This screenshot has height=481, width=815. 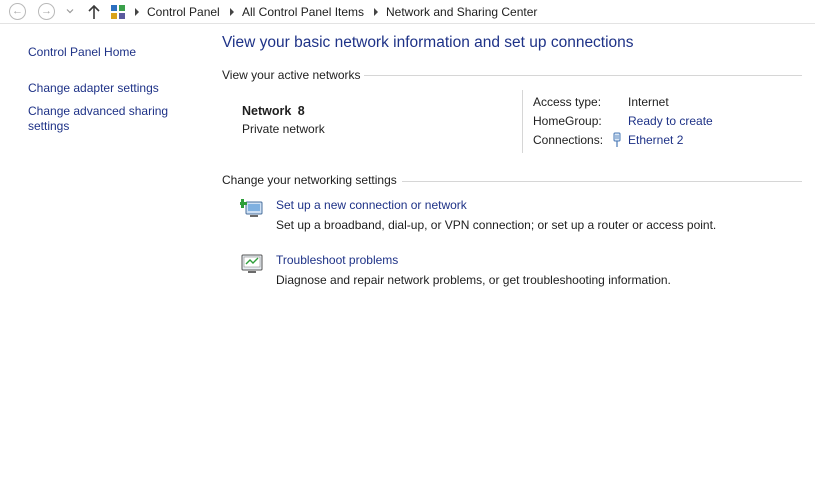 I want to click on settings-heading: Change your networking settings, so click(x=309, y=180).